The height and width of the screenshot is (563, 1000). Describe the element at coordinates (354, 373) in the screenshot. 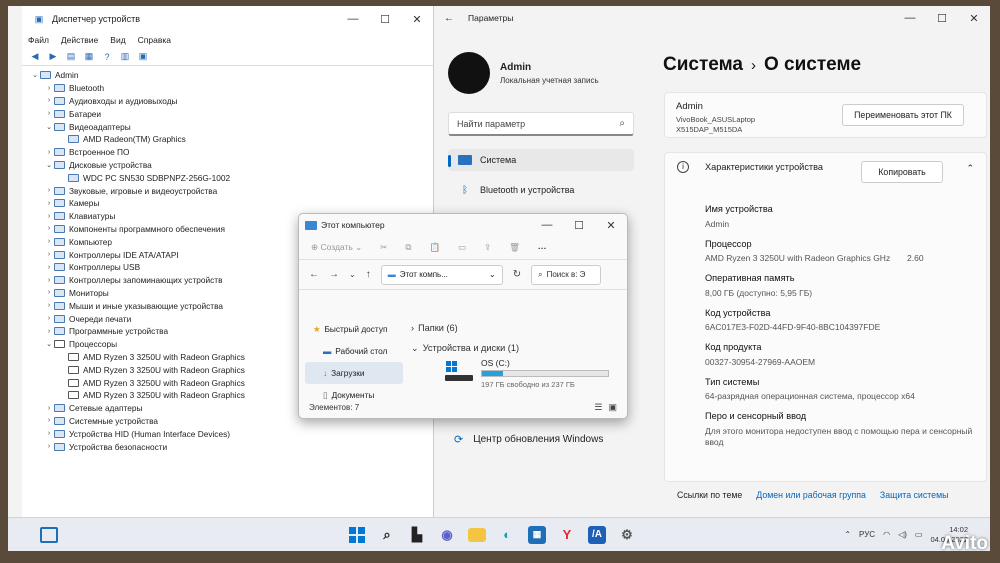

I see `nav-downloads: ↓ Загрузки` at that location.